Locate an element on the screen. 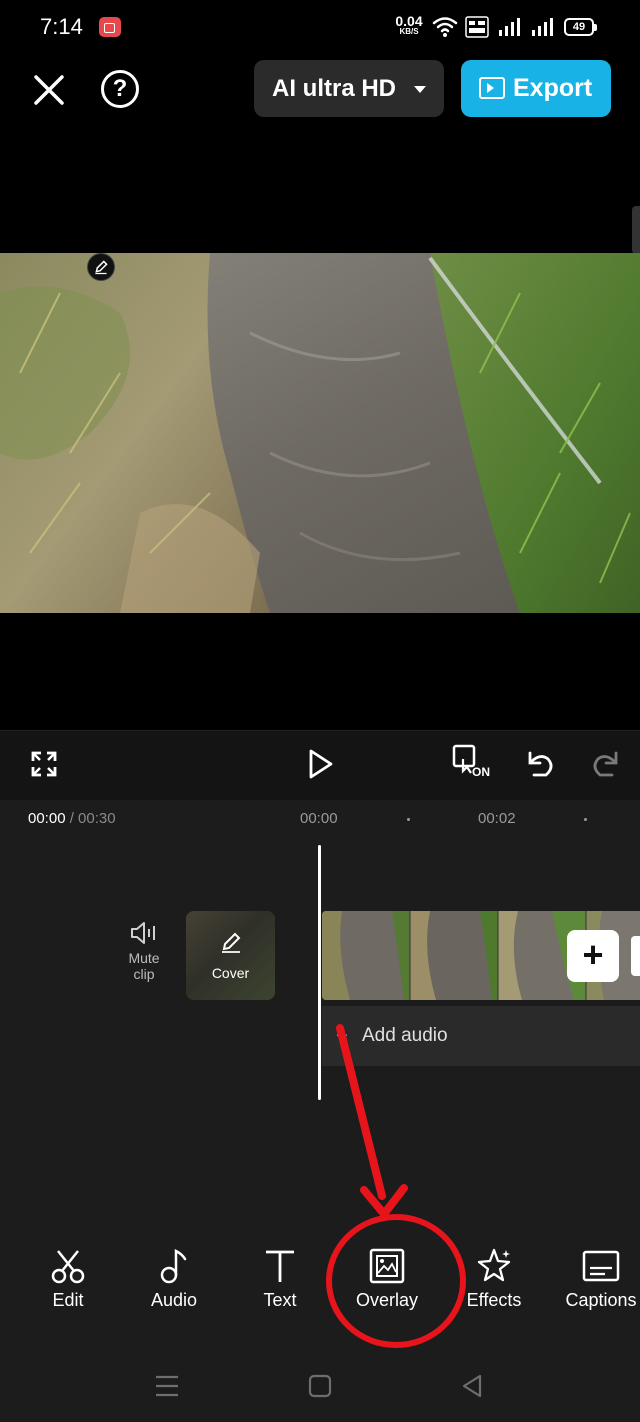  tool-captions: Captions is located at coordinates (595, 1278).